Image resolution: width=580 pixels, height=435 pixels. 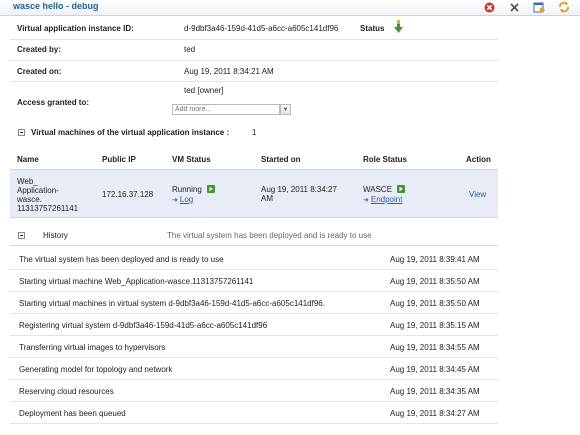 I want to click on history-time: Aug 19, 2011 8:35:15 AM, so click(x=435, y=325).